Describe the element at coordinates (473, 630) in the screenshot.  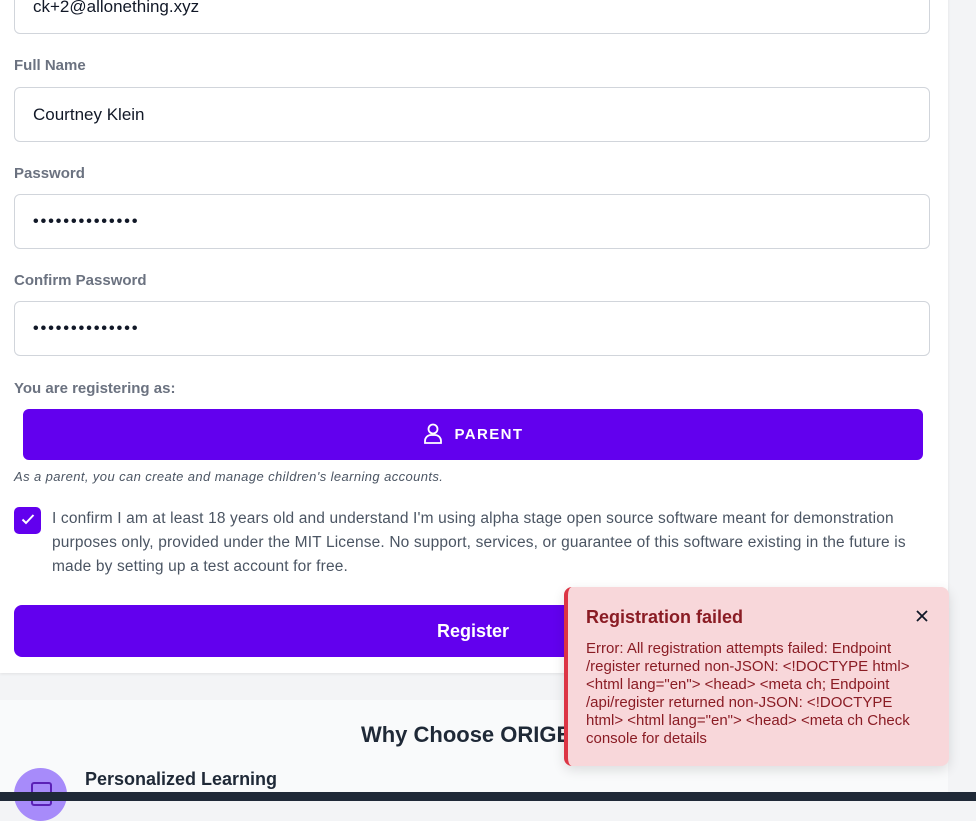
I see `register-button-label: Register` at that location.